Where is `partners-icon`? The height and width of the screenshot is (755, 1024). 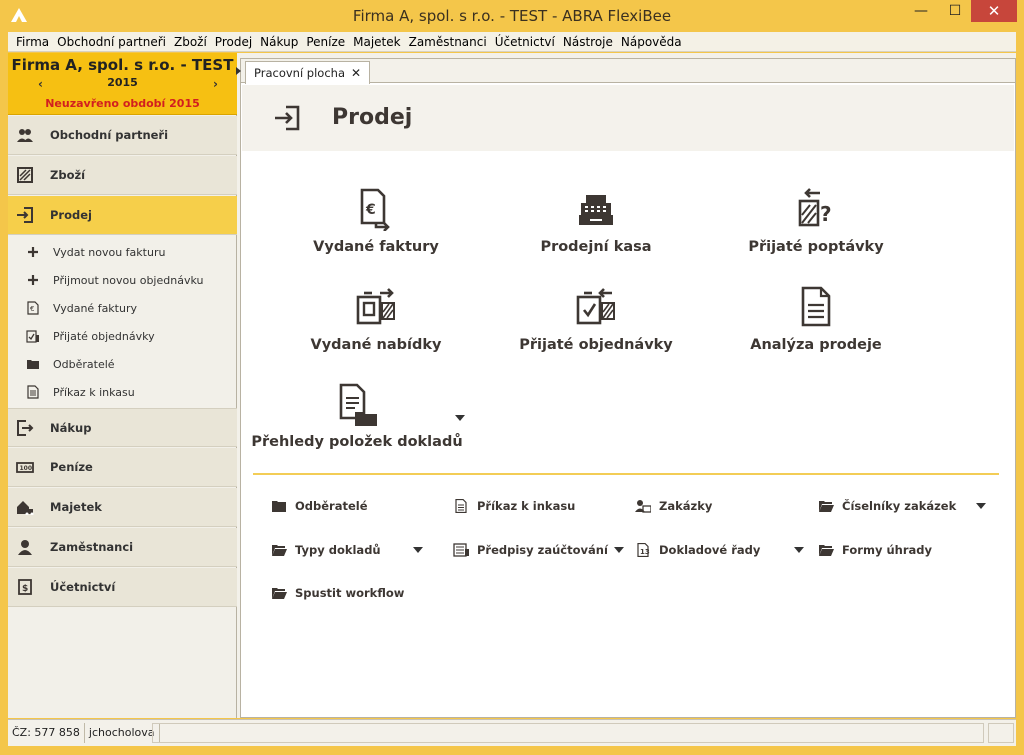 partners-icon is located at coordinates (25, 135).